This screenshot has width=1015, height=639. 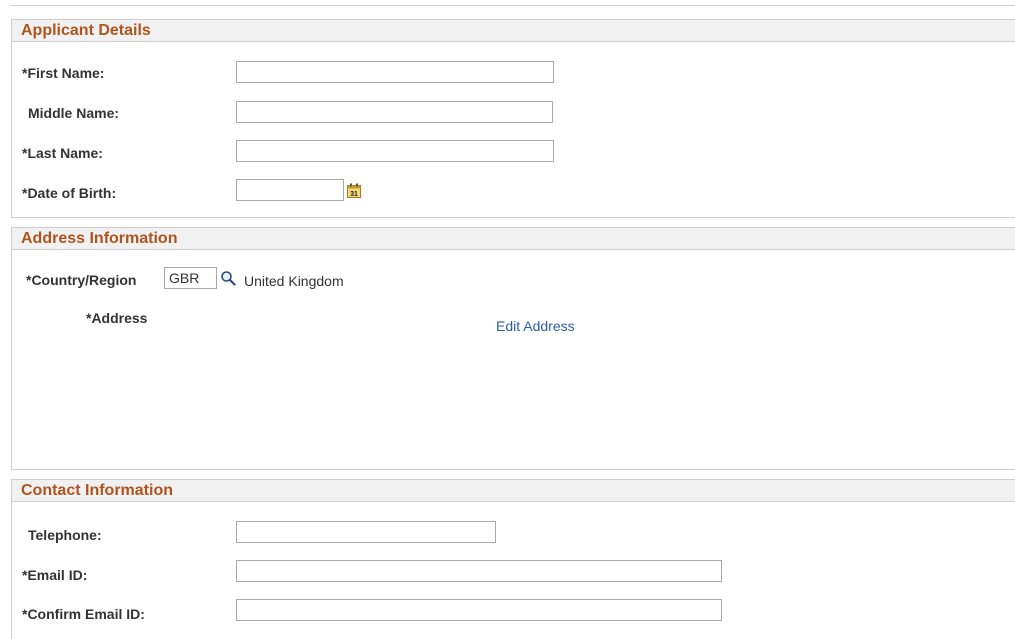 What do you see at coordinates (63, 73) in the screenshot?
I see `first-name-label: *First Name:` at bounding box center [63, 73].